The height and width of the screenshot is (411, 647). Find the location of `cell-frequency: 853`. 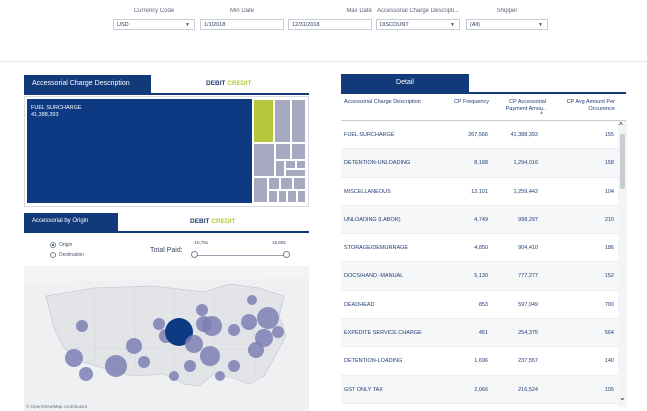

cell-frequency: 853 is located at coordinates (483, 304).